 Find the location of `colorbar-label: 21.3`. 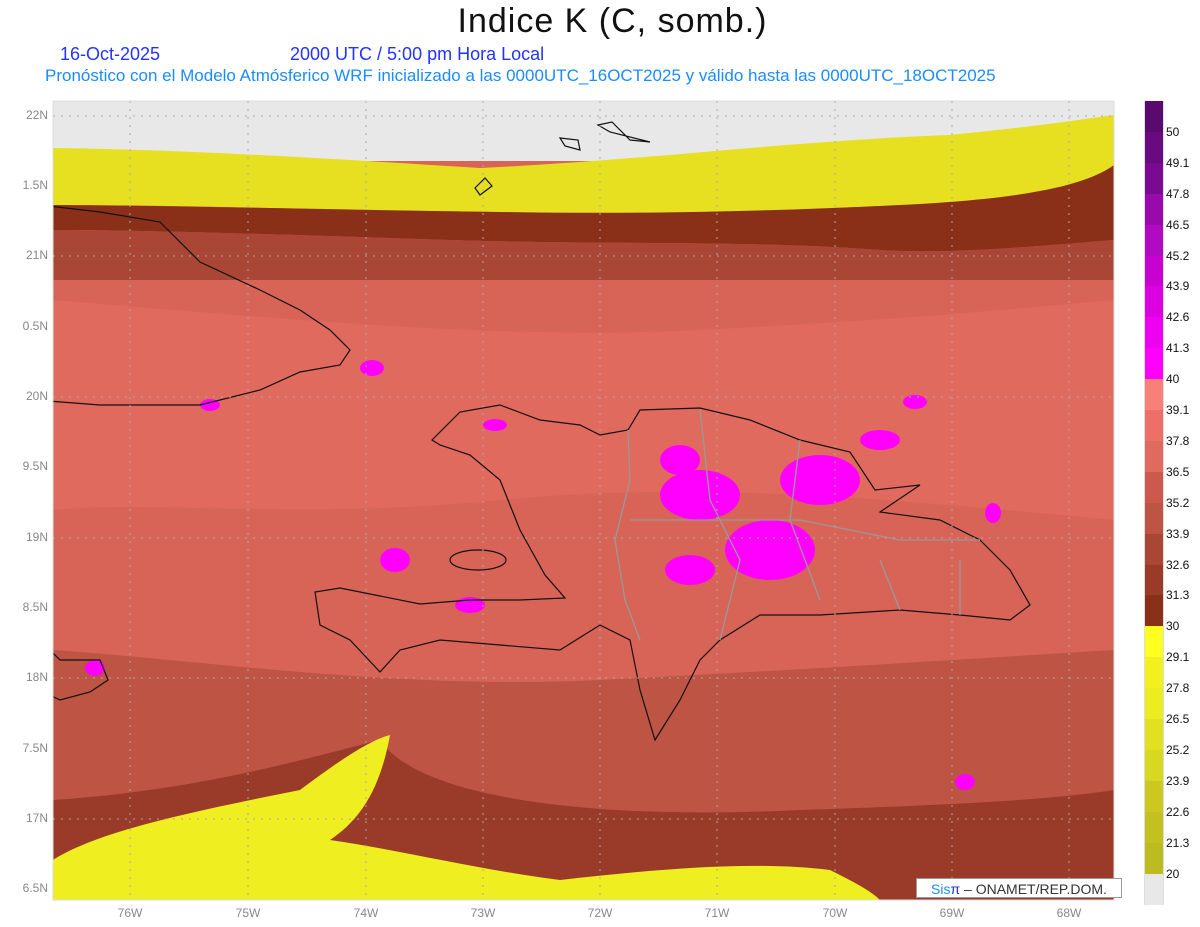

colorbar-label: 21.3 is located at coordinates (1178, 842).